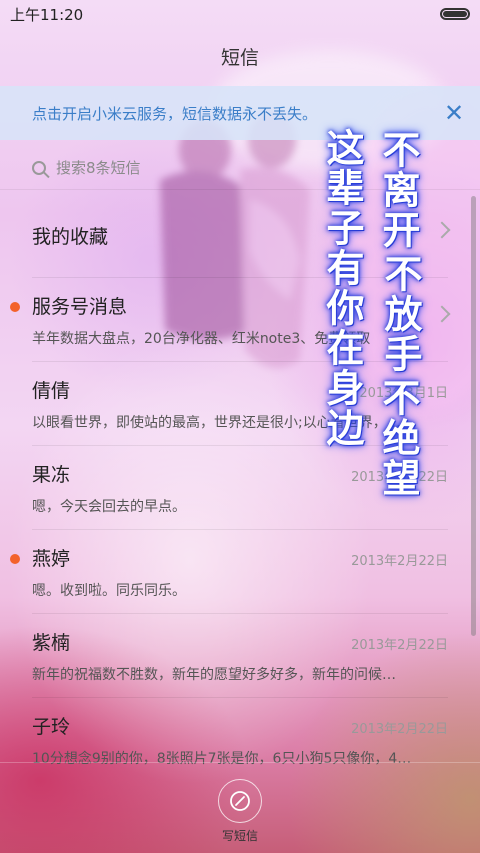 The image size is (480, 853). What do you see at coordinates (455, 14) in the screenshot?
I see `battery-icon` at bounding box center [455, 14].